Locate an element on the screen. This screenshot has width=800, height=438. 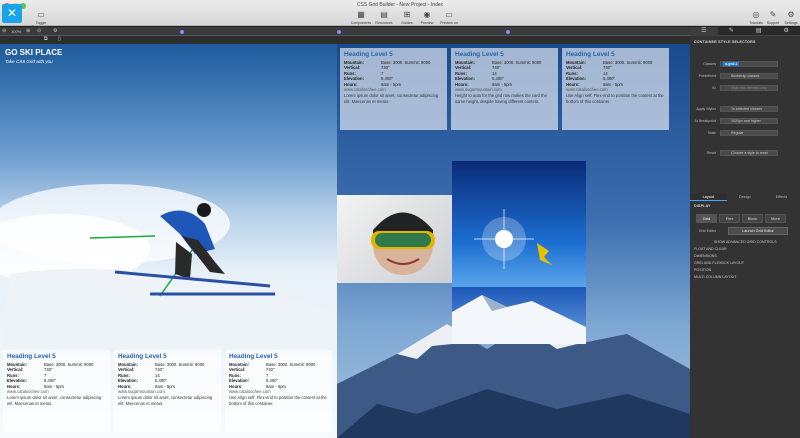
predefined-label: Predefined is located at coordinates (707, 76).